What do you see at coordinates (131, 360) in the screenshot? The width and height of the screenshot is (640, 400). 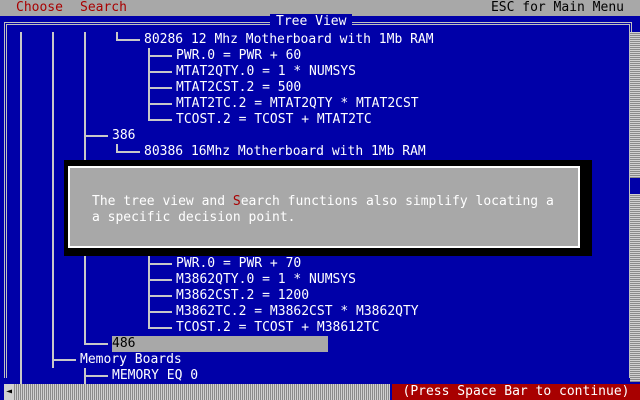 I see `tree-node-memory-boards: Memory Boards` at bounding box center [131, 360].